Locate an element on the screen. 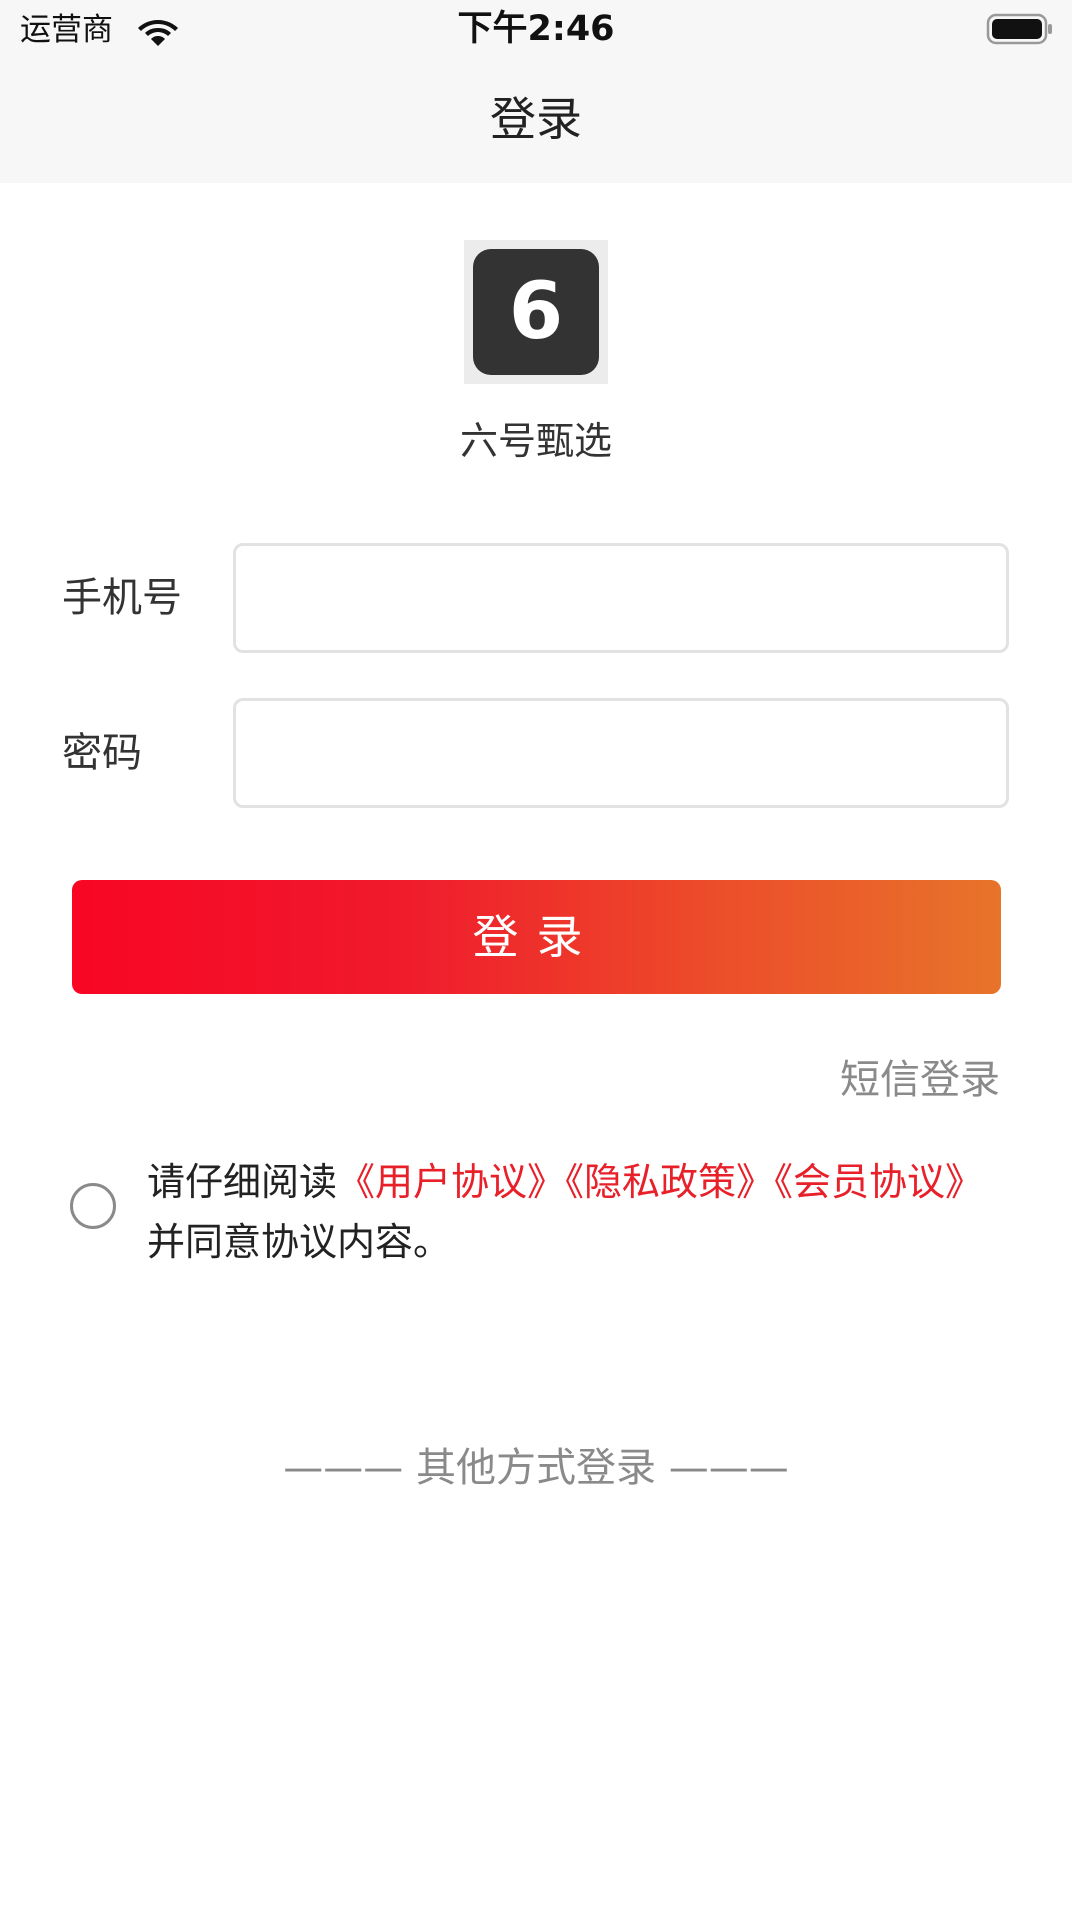 This screenshot has width=1072, height=1912. app-logo-mark: 6 is located at coordinates (536, 312).